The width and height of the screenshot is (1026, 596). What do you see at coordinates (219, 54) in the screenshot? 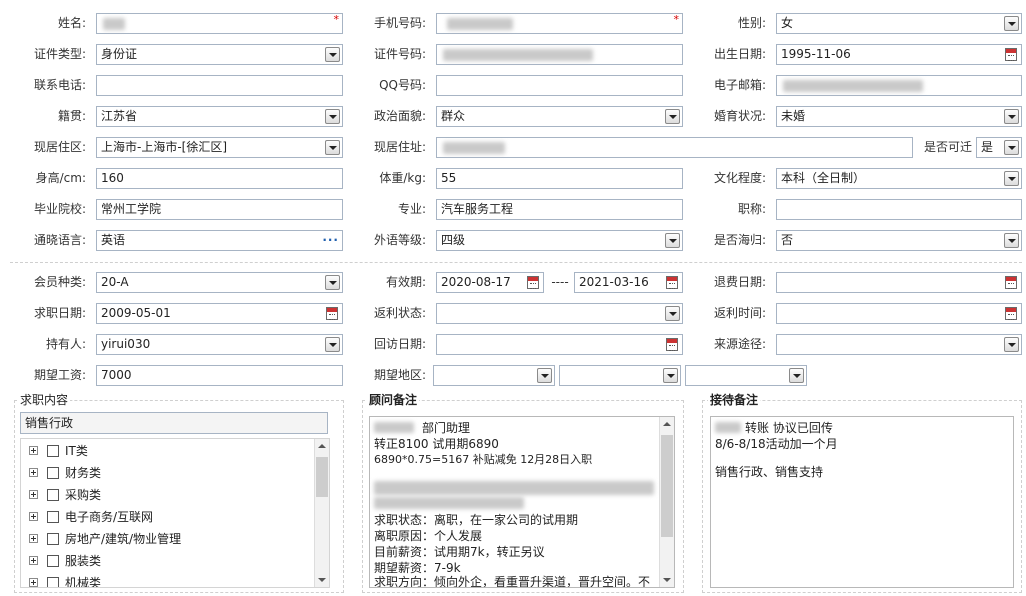
I see `id-type-select: 身份证` at bounding box center [219, 54].